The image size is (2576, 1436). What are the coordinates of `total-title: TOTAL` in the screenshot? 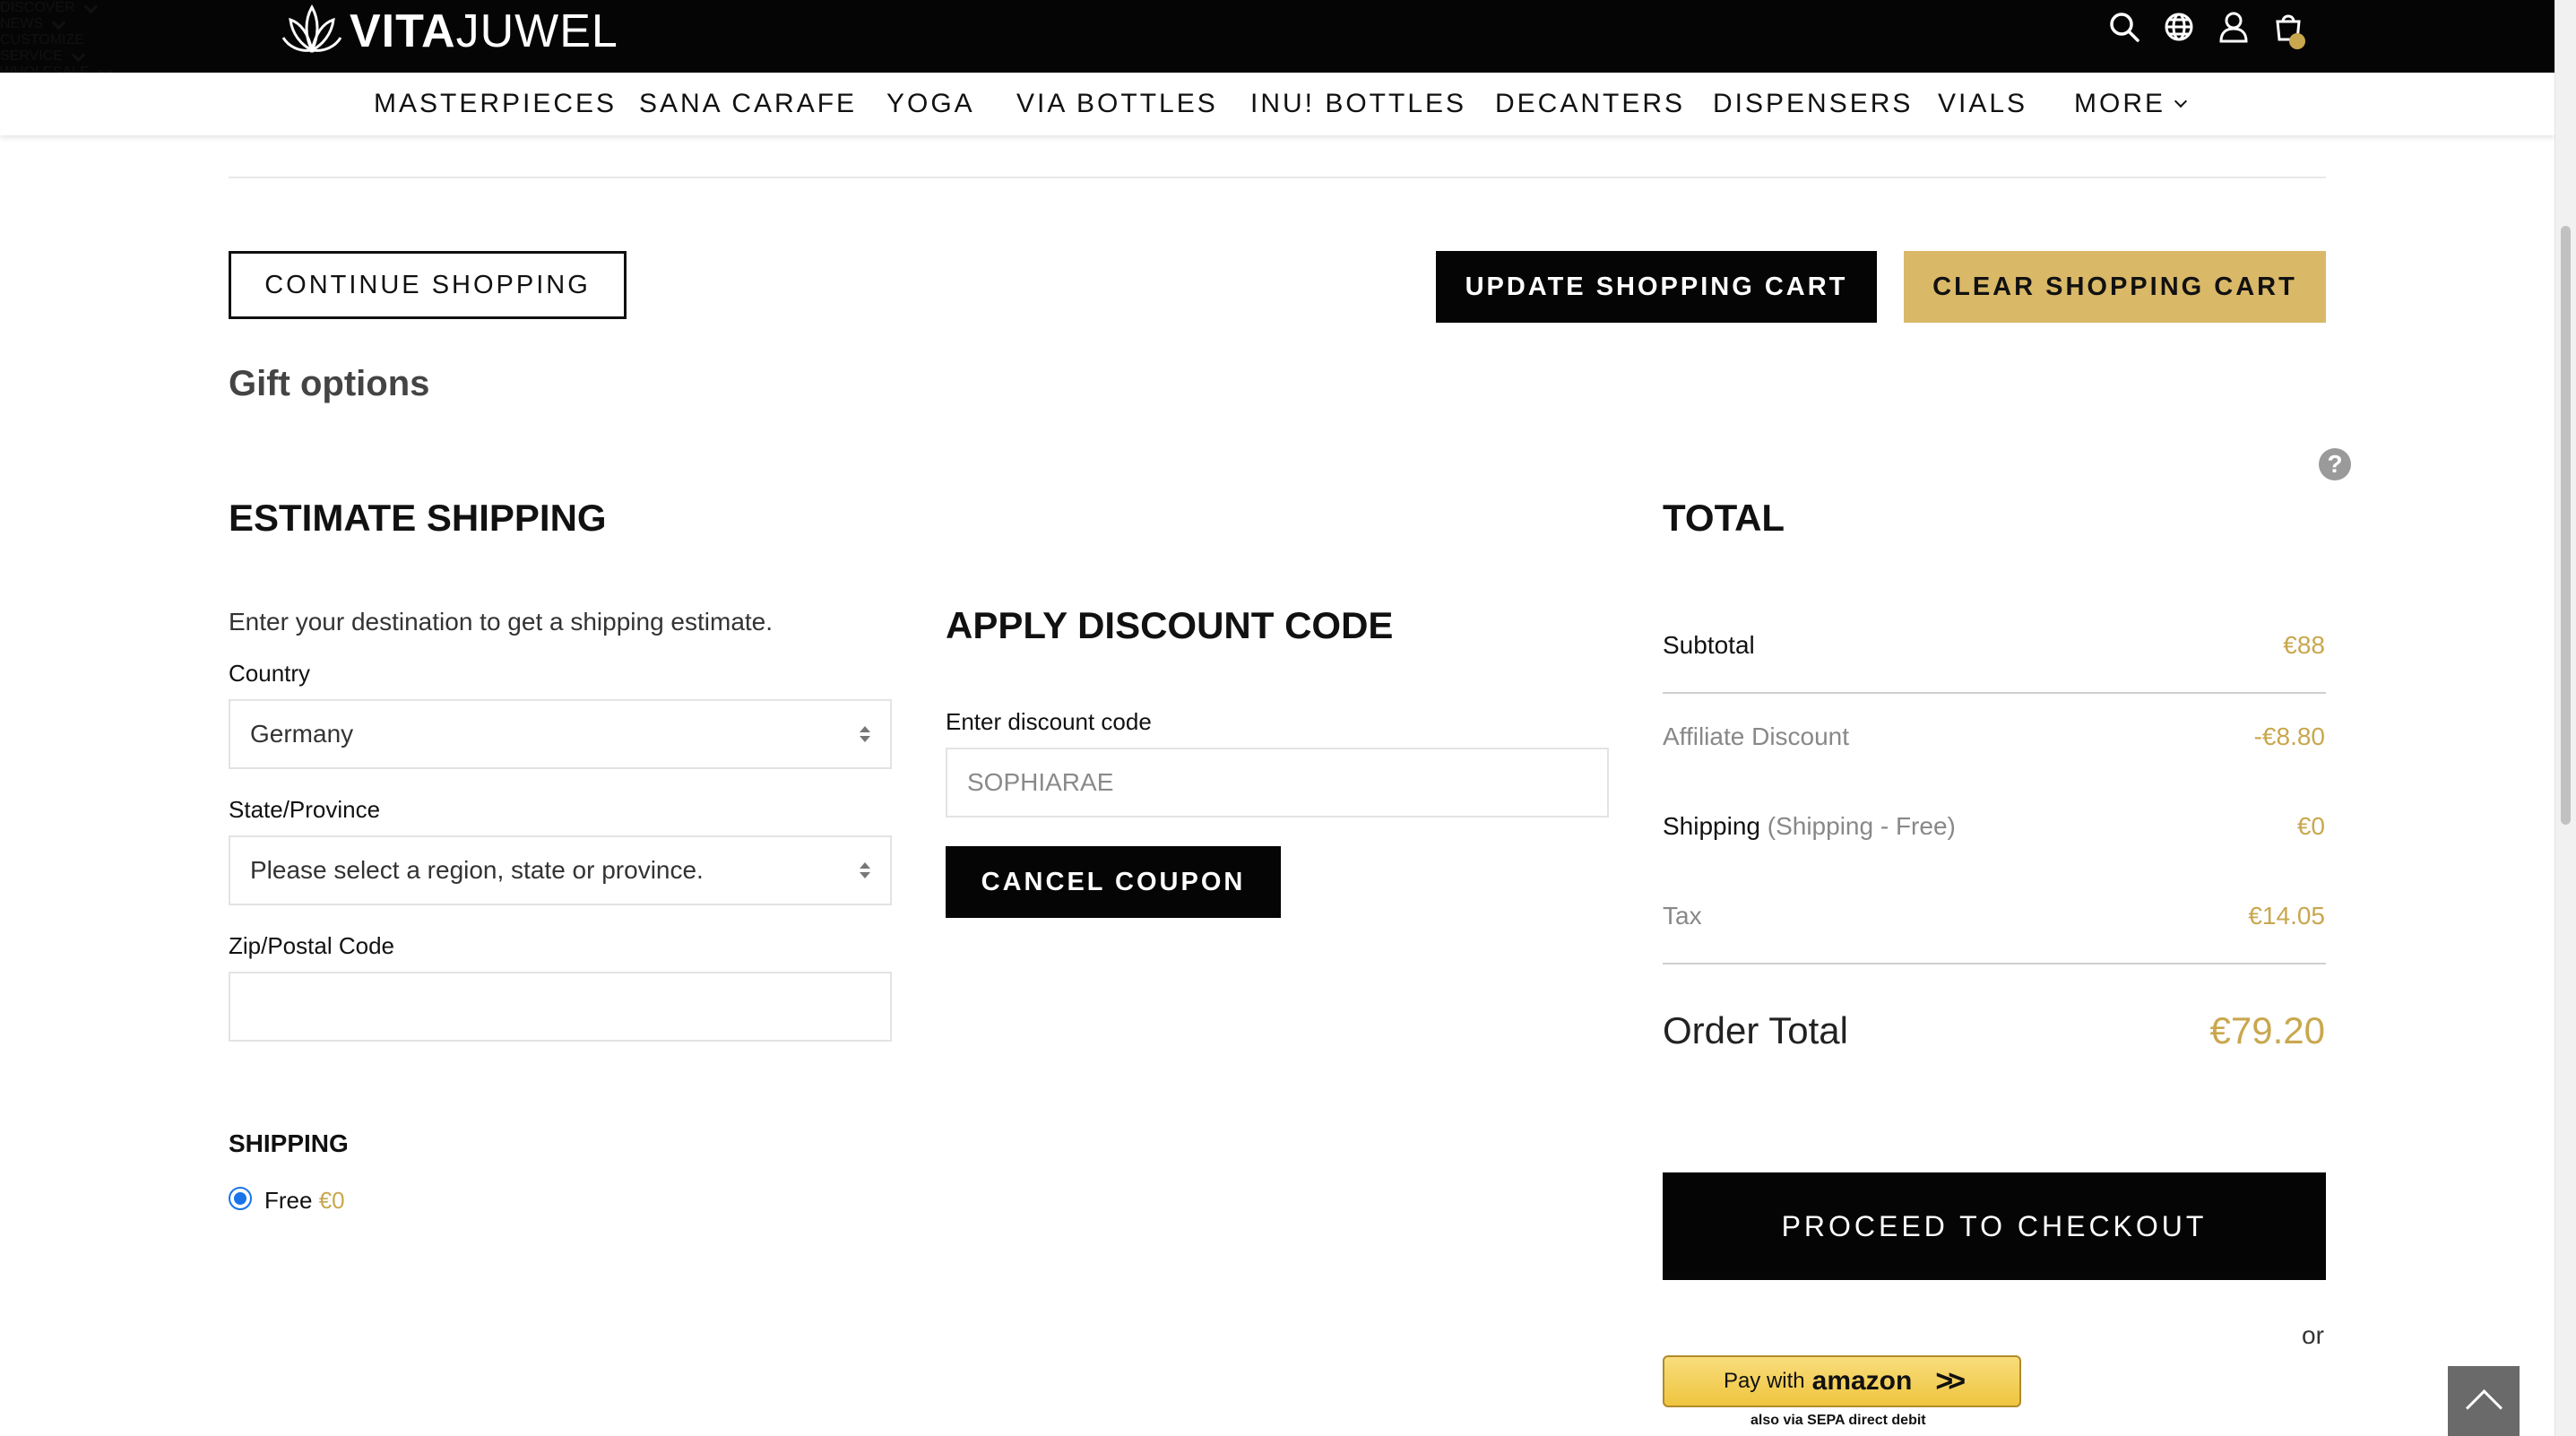 It's located at (1724, 518).